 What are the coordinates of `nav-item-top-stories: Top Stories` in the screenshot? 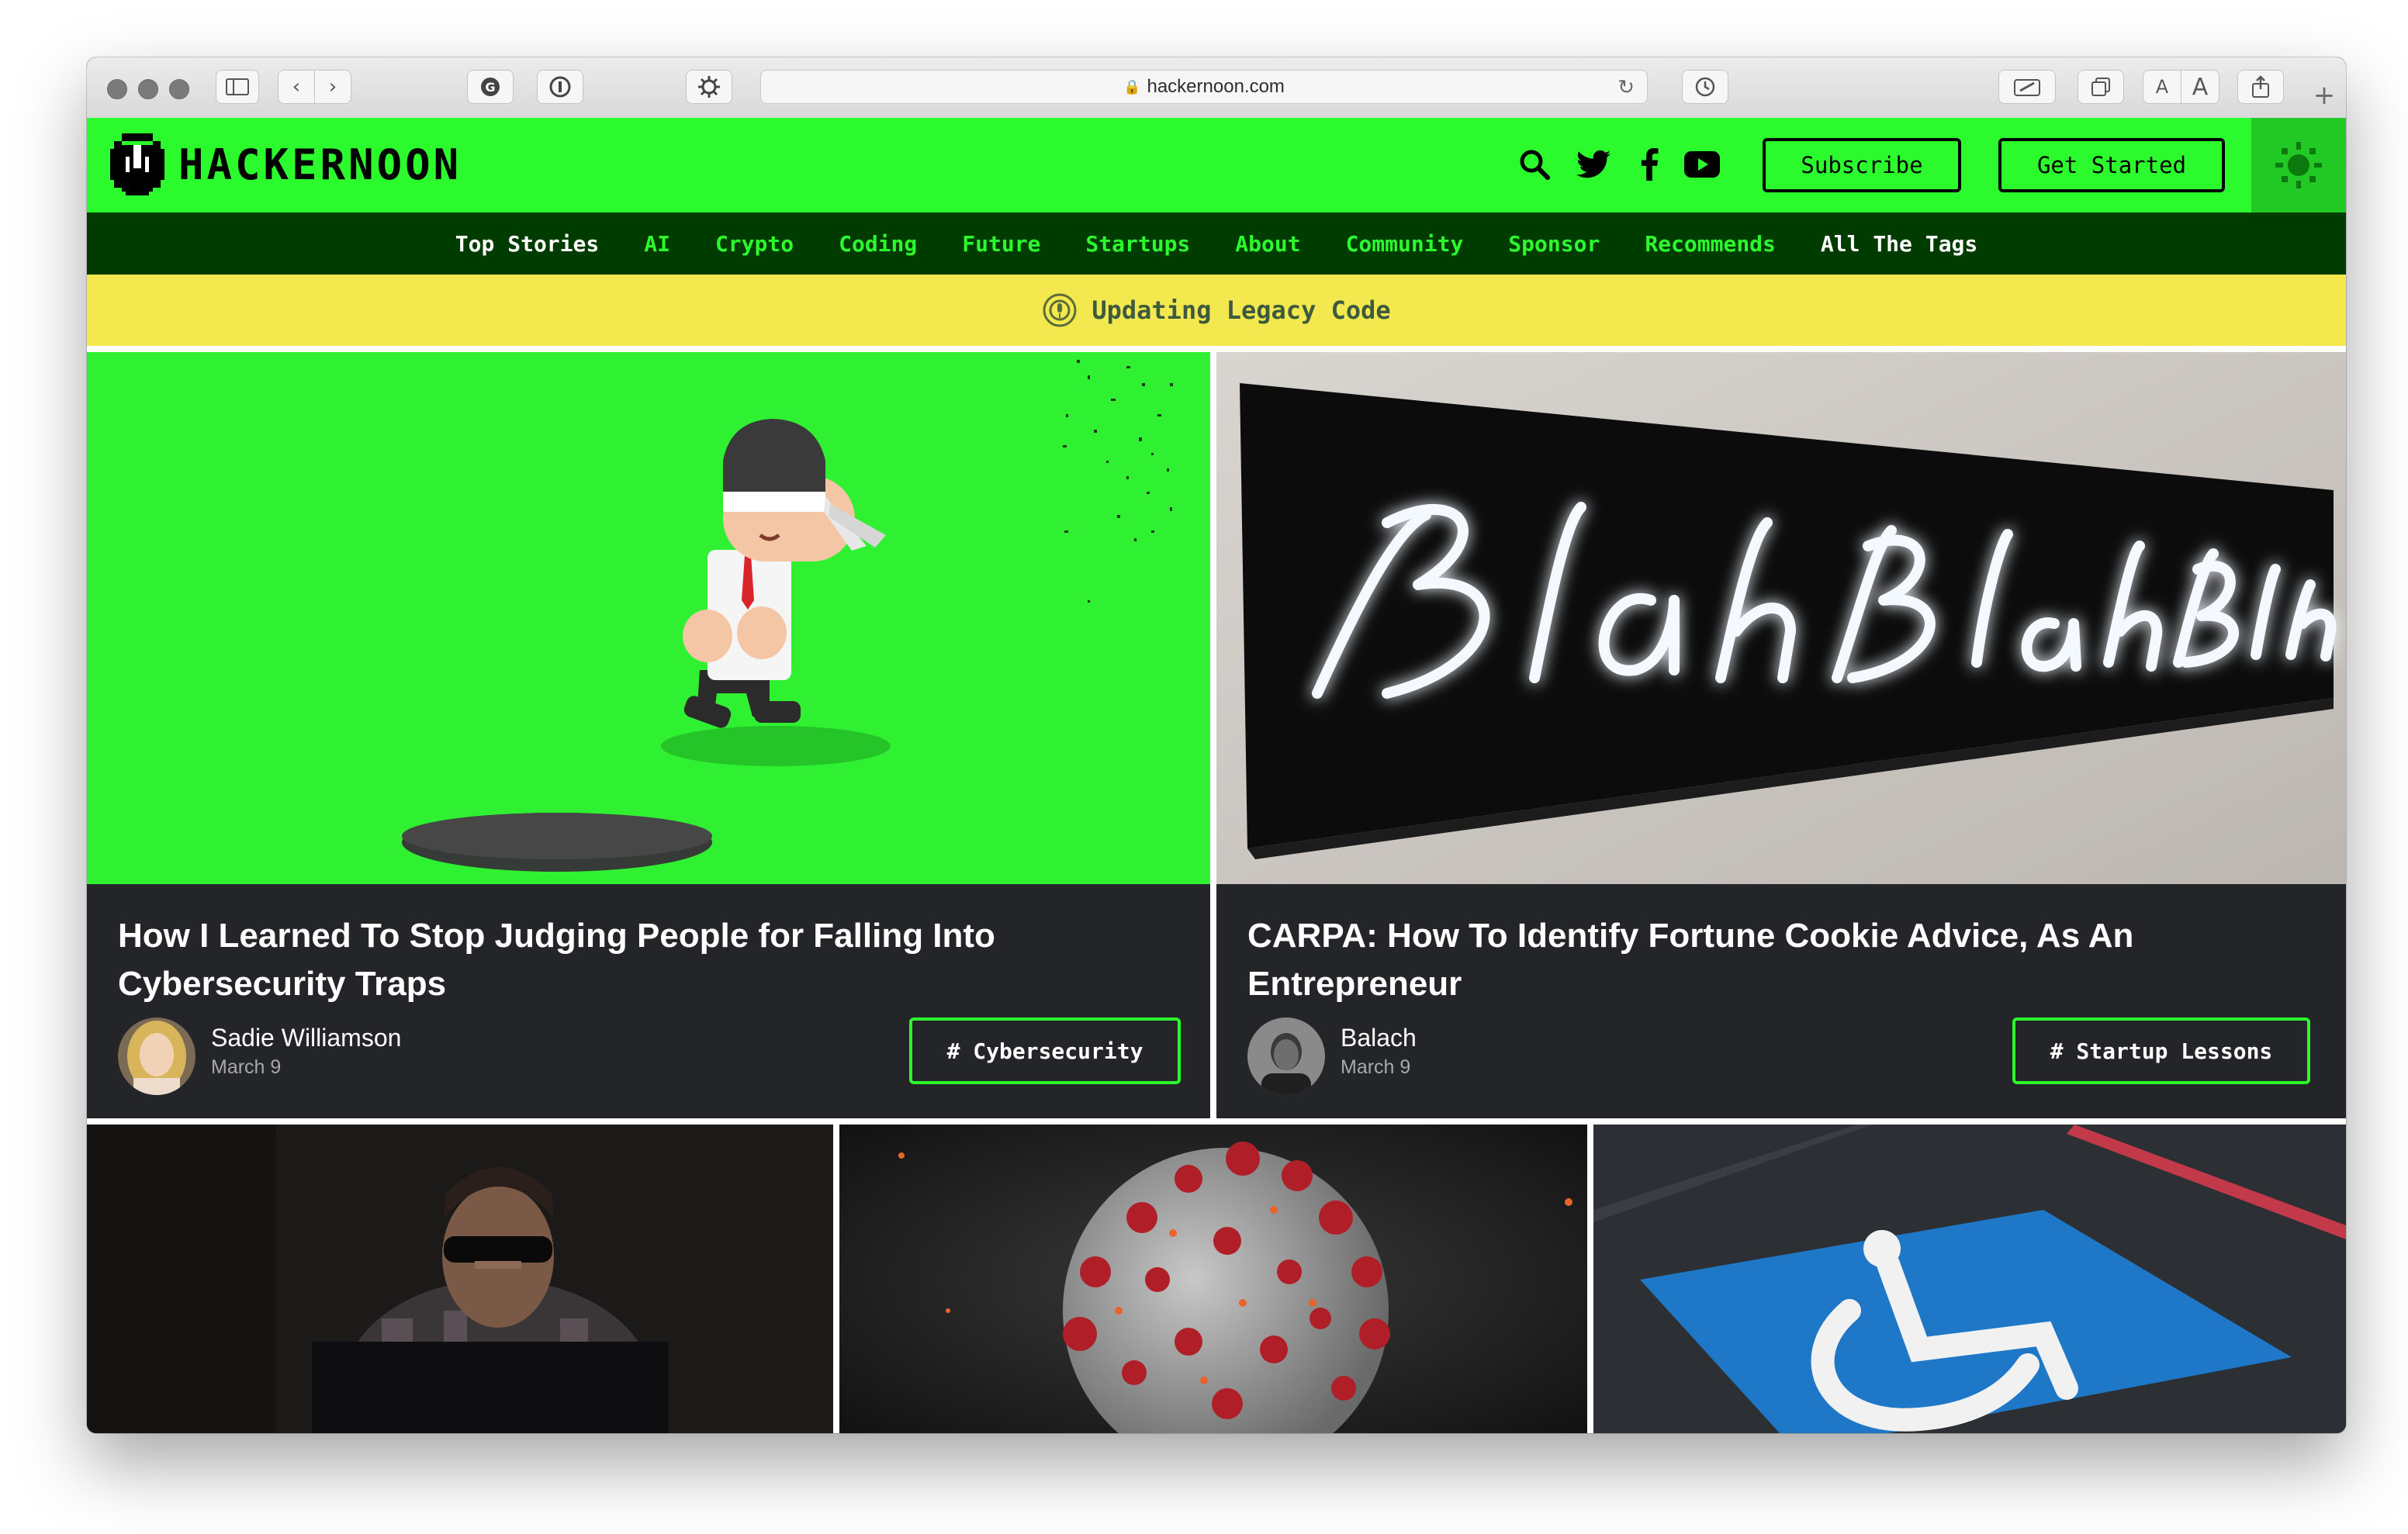 It's located at (527, 244).